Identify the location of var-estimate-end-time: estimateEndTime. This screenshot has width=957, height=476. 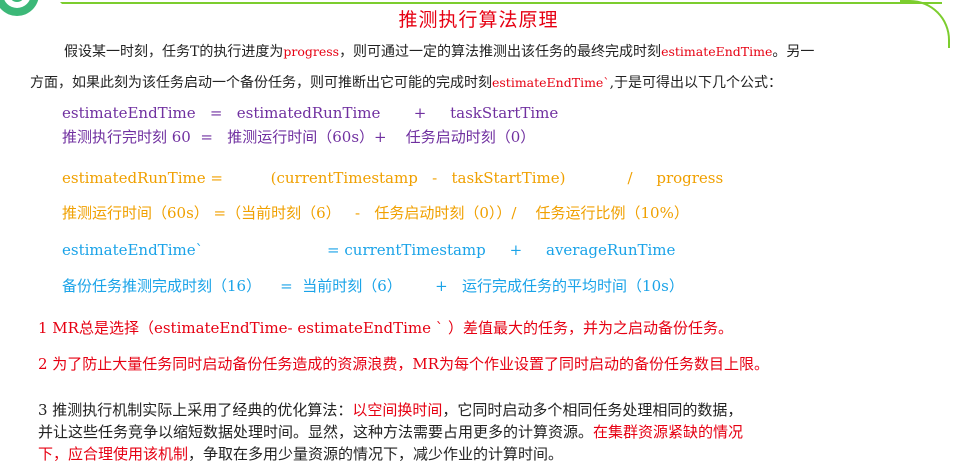
(717, 51).